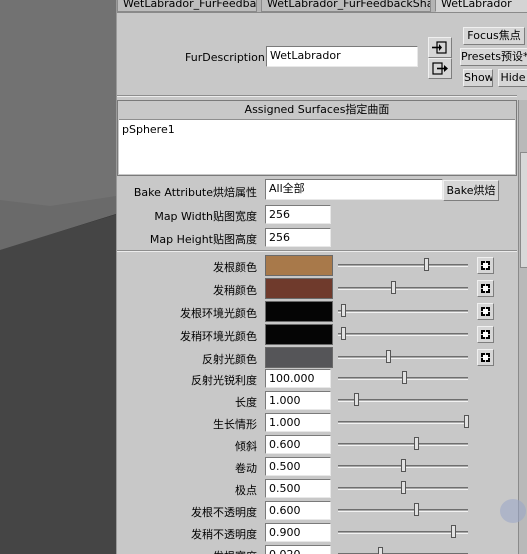  I want to click on tab-fur-feedback: WetLabrador_FurFeedback, so click(187, 6).